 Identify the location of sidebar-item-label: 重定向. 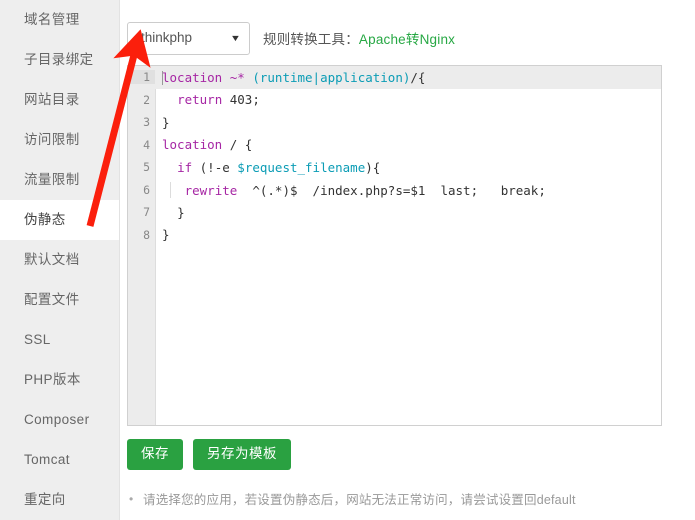
(45, 499).